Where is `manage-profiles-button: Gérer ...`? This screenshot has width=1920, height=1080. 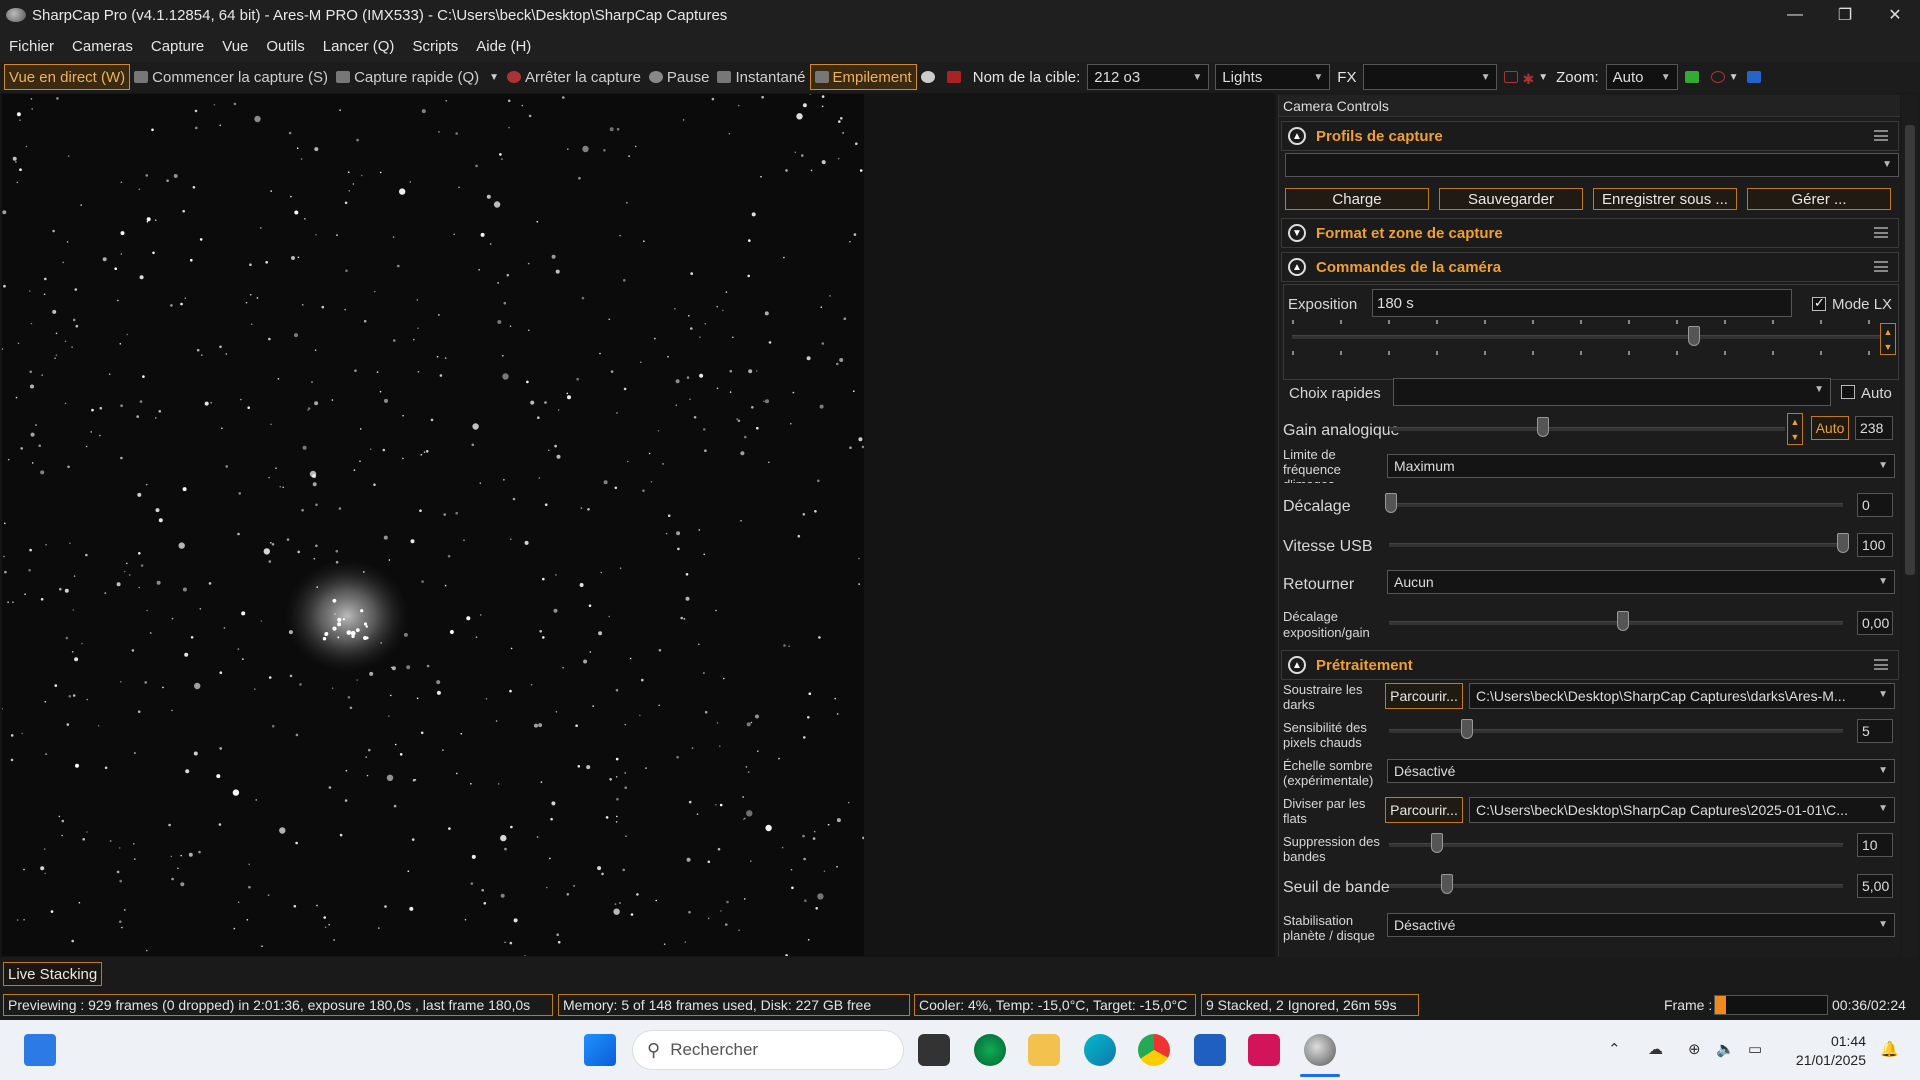
manage-profiles-button: Gérer ... is located at coordinates (1819, 199).